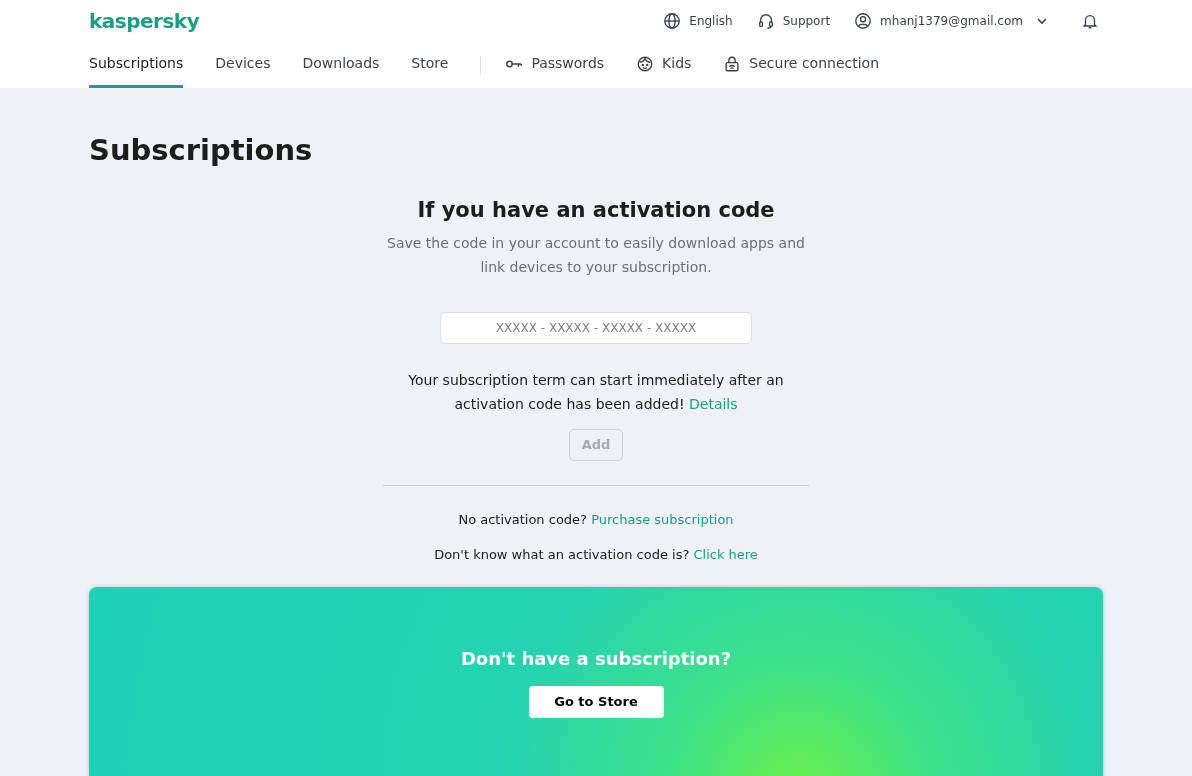 This screenshot has width=1192, height=776. I want to click on help-text: Don't know what an activation code is? Click here, so click(596, 555).